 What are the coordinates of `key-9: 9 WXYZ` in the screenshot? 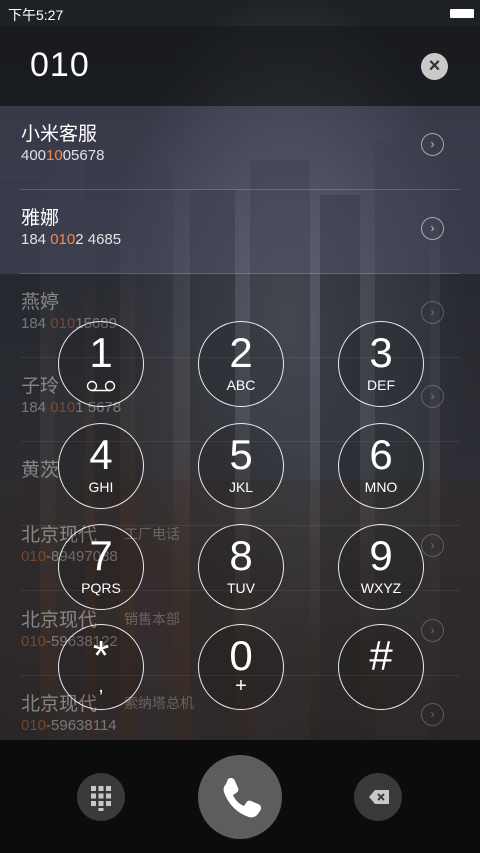 It's located at (381, 567).